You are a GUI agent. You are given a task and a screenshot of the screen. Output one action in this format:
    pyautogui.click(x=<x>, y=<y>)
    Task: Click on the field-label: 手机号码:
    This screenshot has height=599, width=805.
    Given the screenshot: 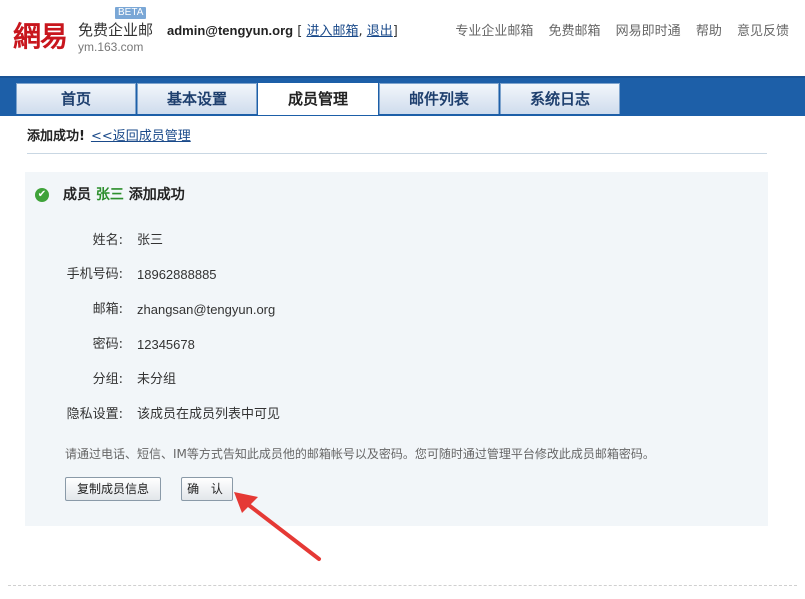 What is the action you would take?
    pyautogui.click(x=94, y=274)
    